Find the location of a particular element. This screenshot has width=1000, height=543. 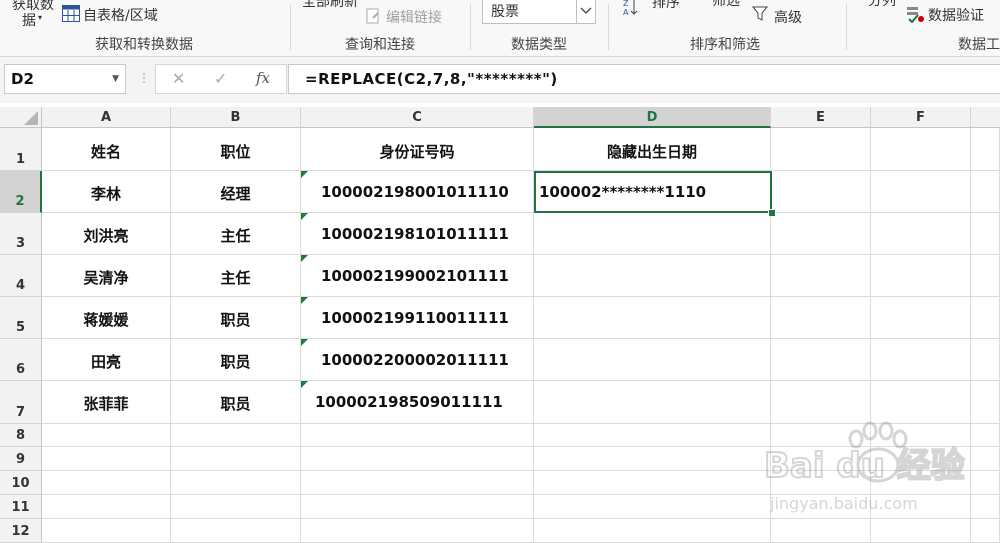

row-header-9: 9 is located at coordinates (21, 459).